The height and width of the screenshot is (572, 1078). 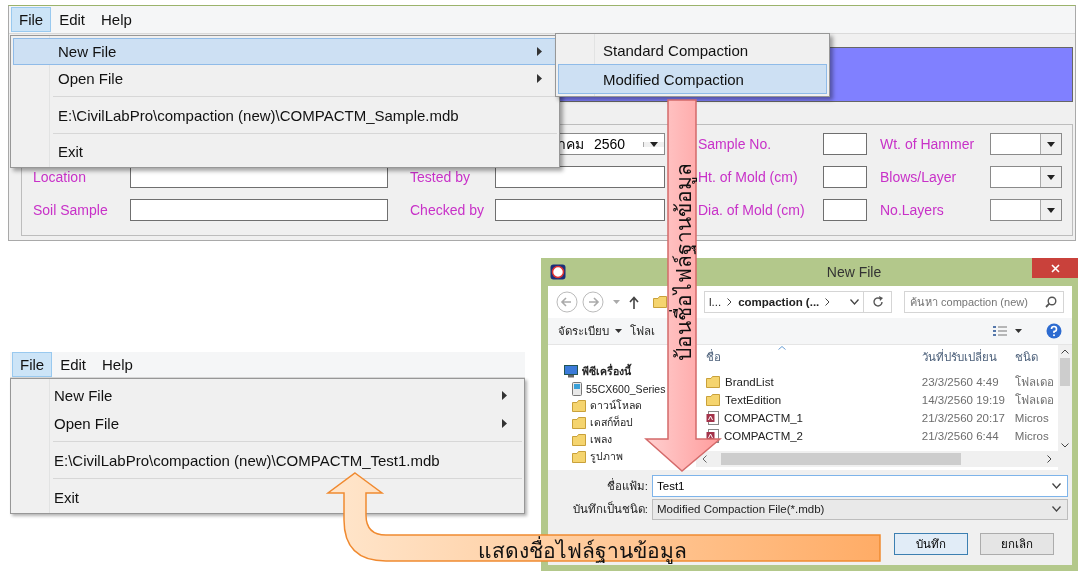 I want to click on refresh-button, so click(x=878, y=302).